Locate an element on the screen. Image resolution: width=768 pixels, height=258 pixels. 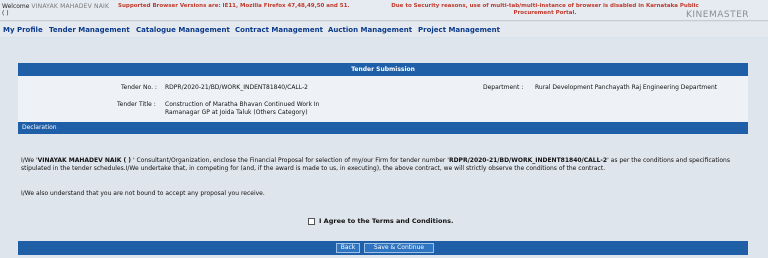
menu-item-contract-management: Contract Management is located at coordinates (279, 30).